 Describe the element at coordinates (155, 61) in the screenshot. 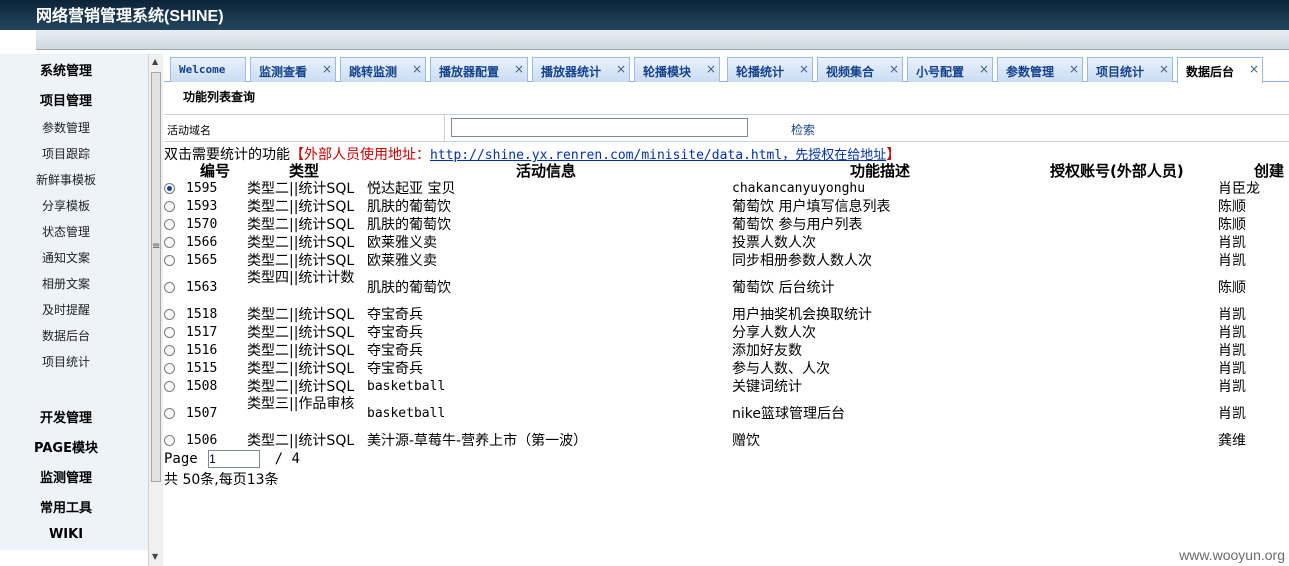

I see `scroll-up-icon: ▲` at that location.